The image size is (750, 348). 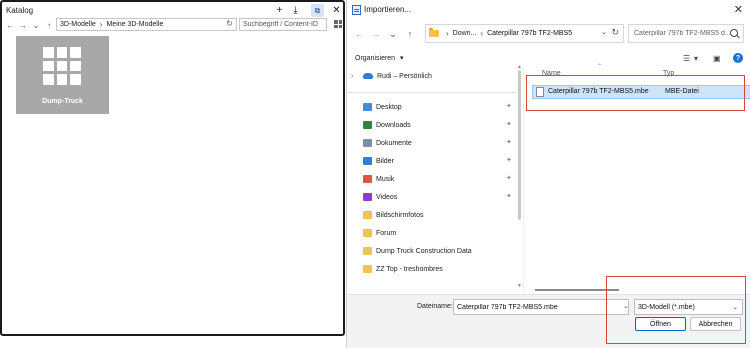 I want to click on cancel-button: Abbrechen, so click(x=715, y=324).